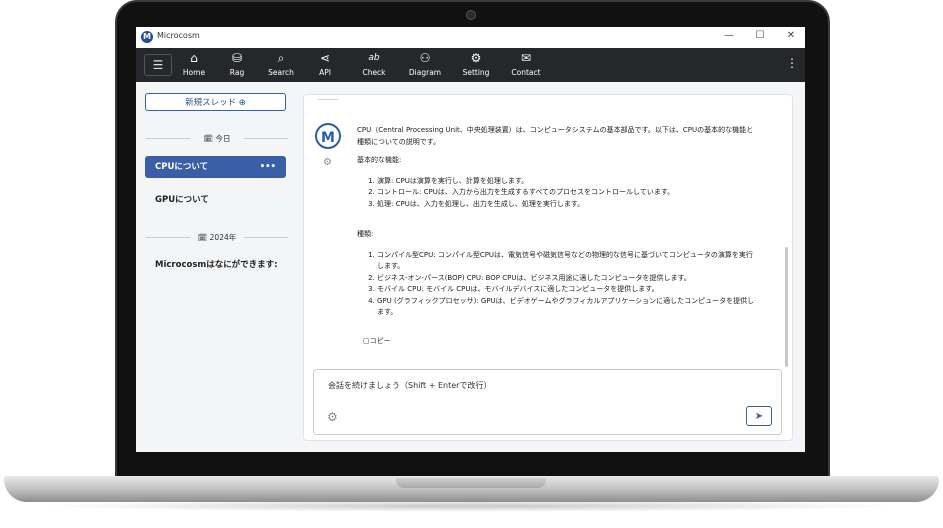  I want to click on thread-title: CPUについて, so click(182, 167).